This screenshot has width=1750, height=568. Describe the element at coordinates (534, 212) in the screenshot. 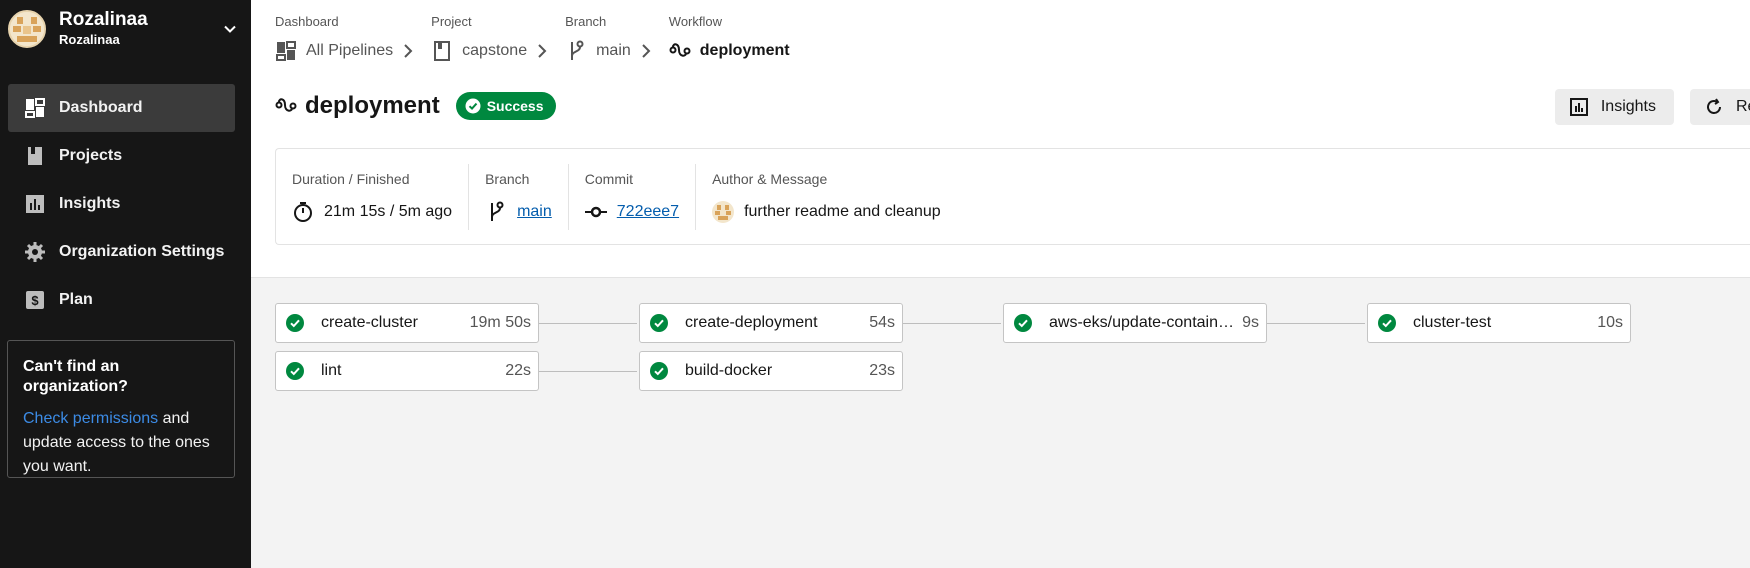

I see `branch-link: main` at that location.